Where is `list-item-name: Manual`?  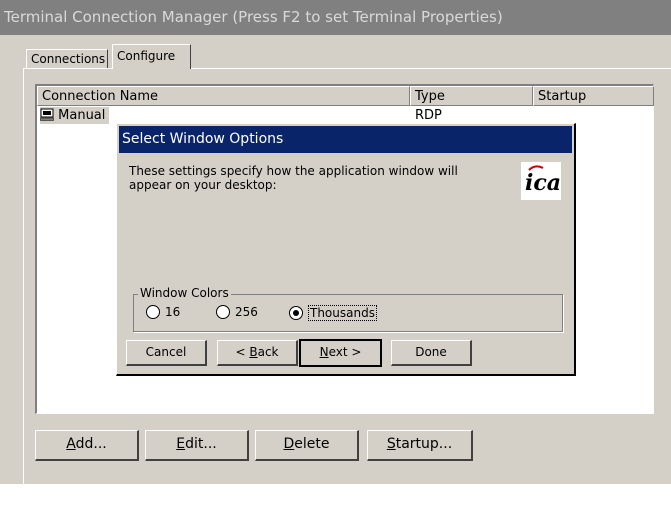 list-item-name: Manual is located at coordinates (82, 115).